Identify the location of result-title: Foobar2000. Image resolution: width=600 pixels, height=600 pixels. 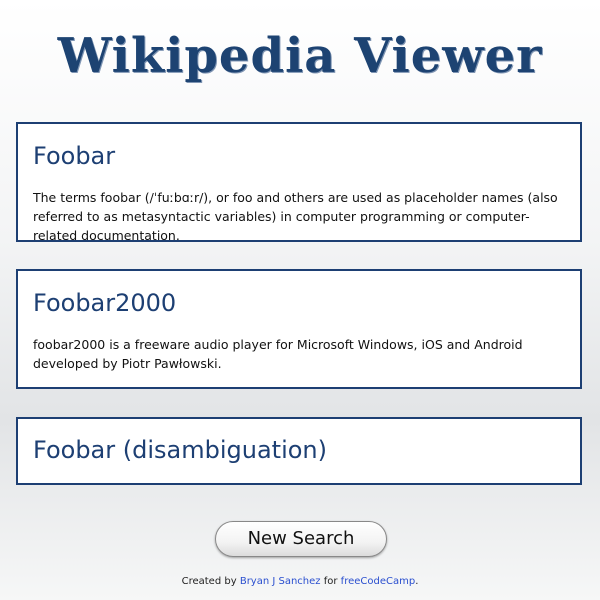
(104, 303).